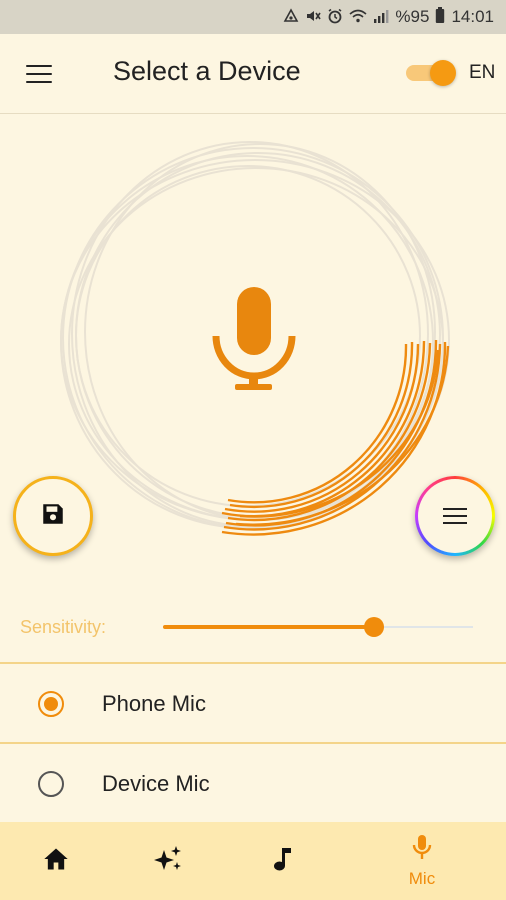 The width and height of the screenshot is (506, 900). I want to click on battery-icon, so click(440, 17).